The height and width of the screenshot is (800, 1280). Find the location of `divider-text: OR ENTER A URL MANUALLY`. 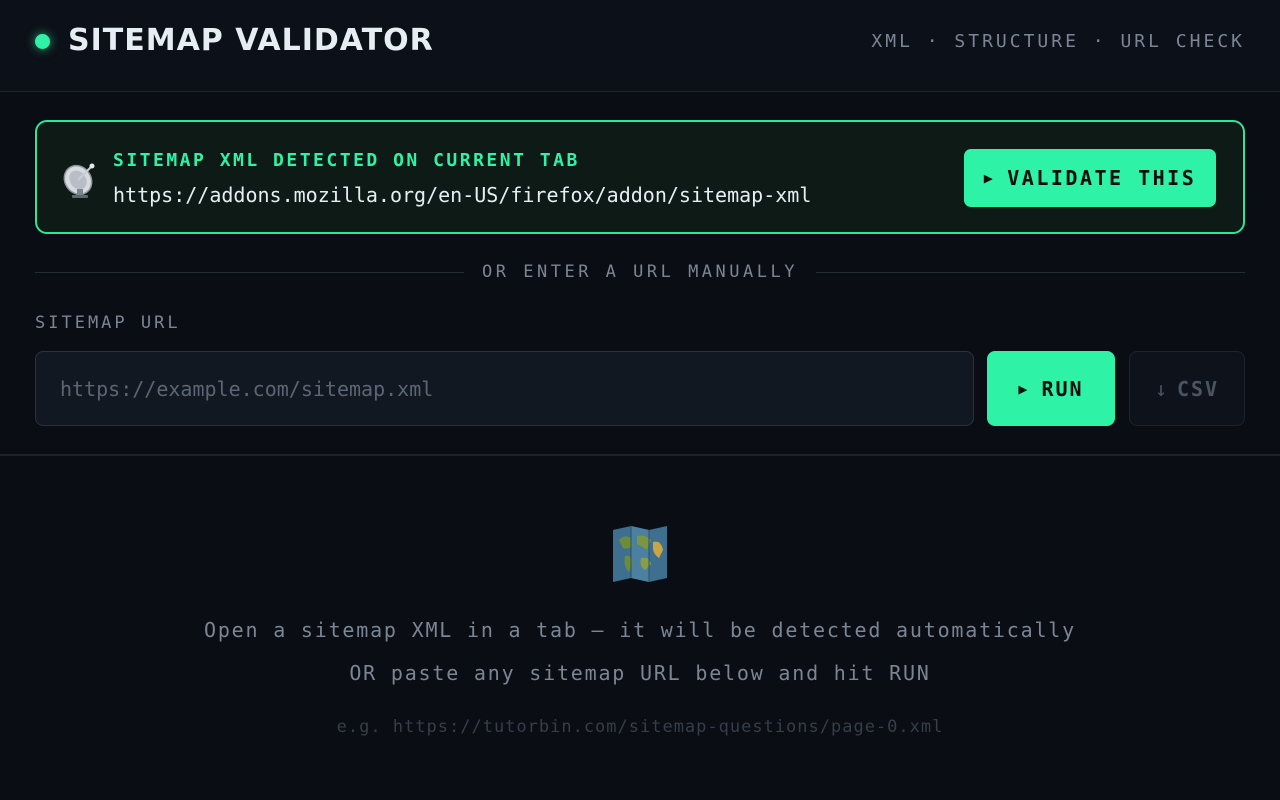

divider-text: OR ENTER A URL MANUALLY is located at coordinates (640, 272).